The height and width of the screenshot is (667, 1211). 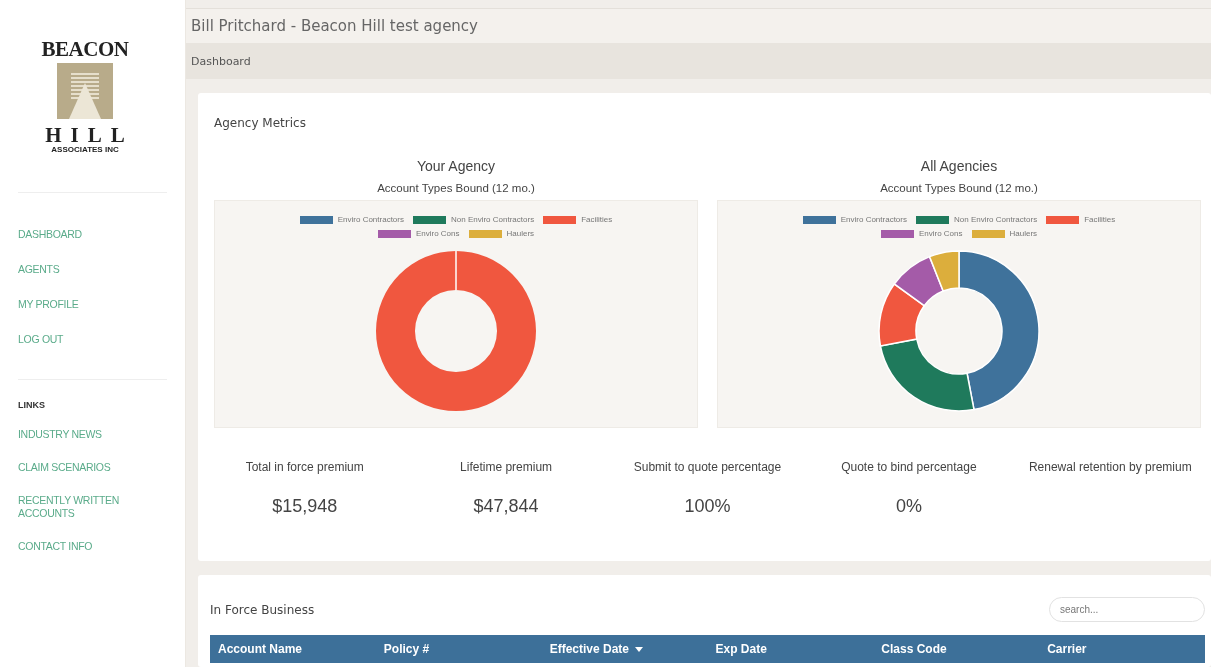 I want to click on sidebar-link: INDUSTRY NEWS, so click(x=60, y=434).